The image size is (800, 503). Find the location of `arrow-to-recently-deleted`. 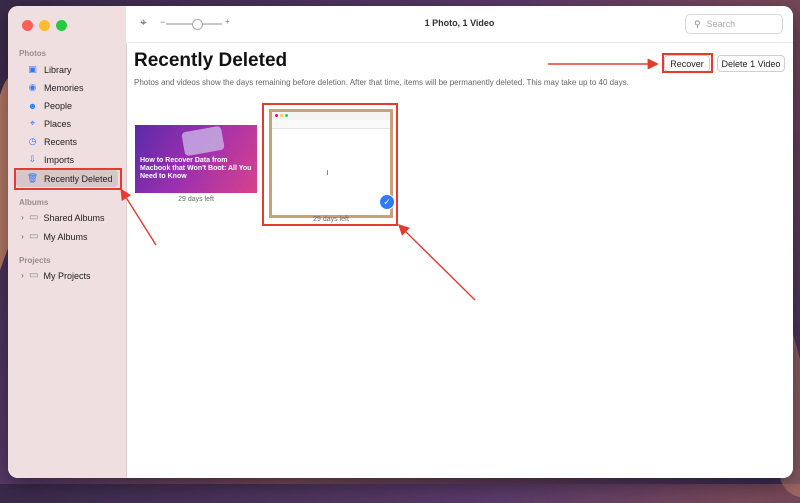

arrow-to-recently-deleted is located at coordinates (138, 217).